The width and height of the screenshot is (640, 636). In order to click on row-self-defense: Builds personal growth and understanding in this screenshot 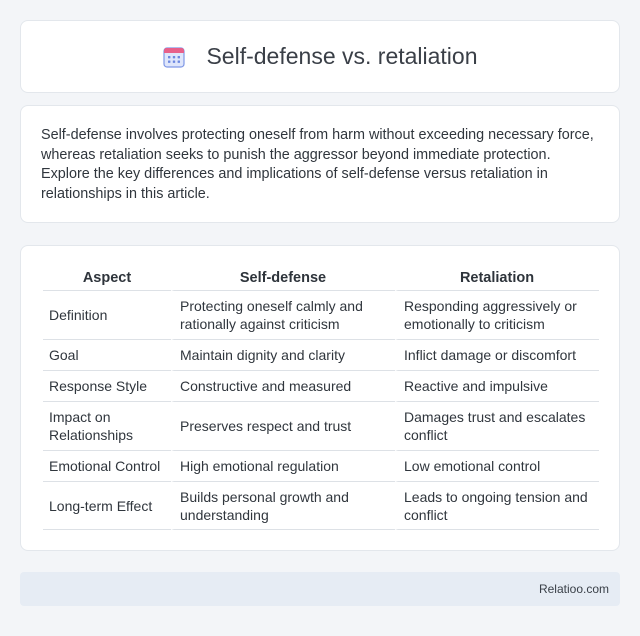, I will do `click(283, 505)`.